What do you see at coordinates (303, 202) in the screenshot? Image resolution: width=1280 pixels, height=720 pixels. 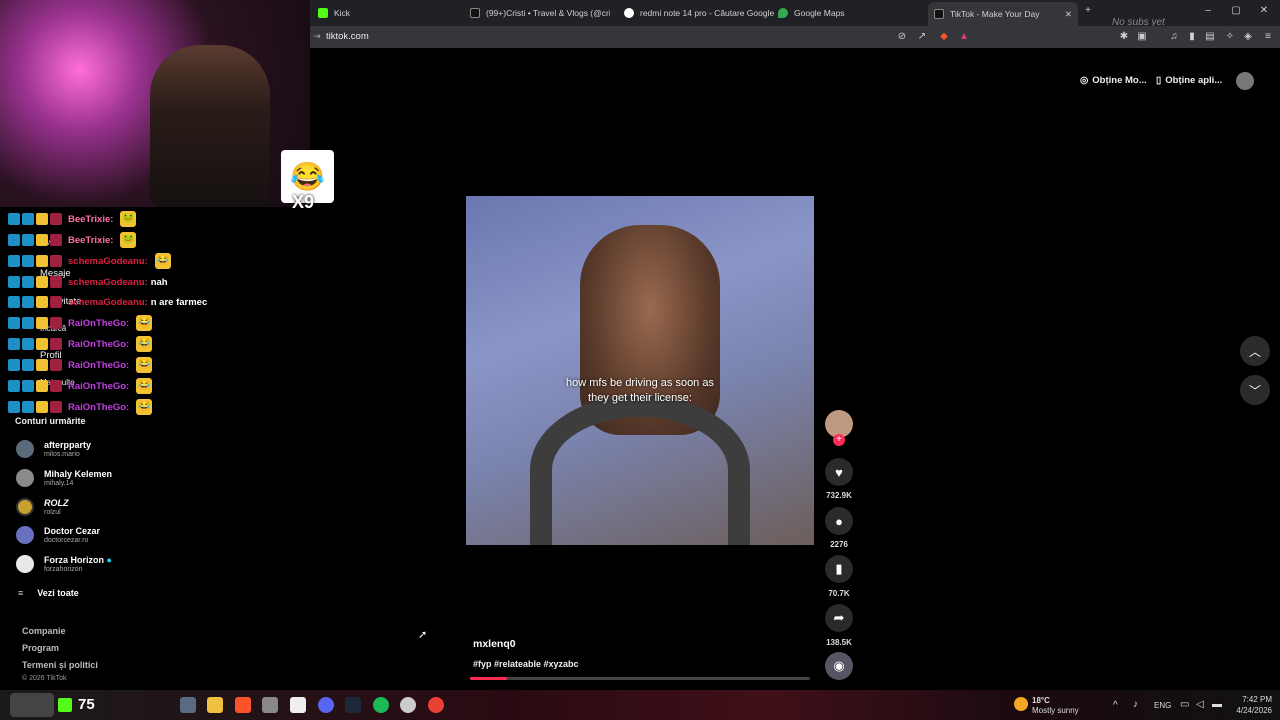 I see `emote-counter: X9` at bounding box center [303, 202].